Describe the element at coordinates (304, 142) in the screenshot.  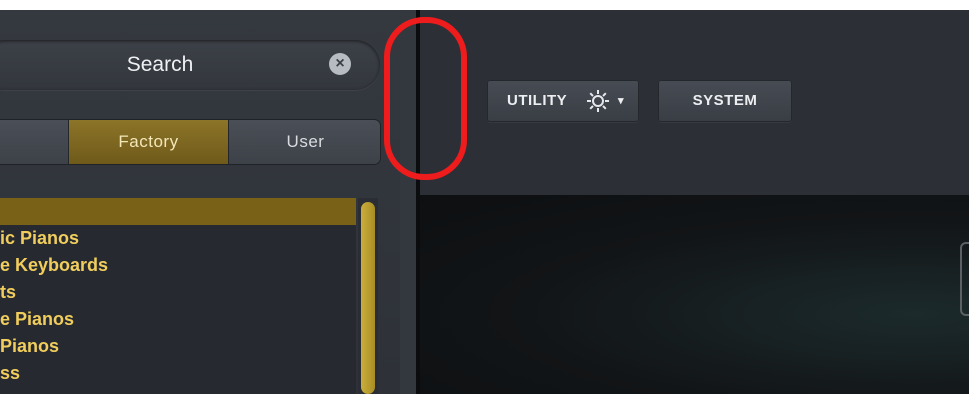
I see `tab-user: User` at that location.